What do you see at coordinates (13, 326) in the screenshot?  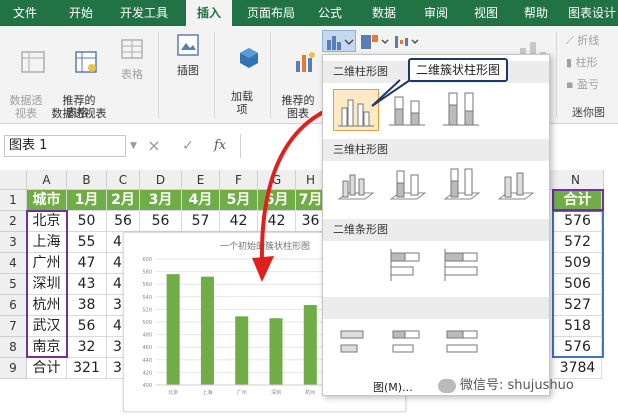 I see `row-header: 7` at bounding box center [13, 326].